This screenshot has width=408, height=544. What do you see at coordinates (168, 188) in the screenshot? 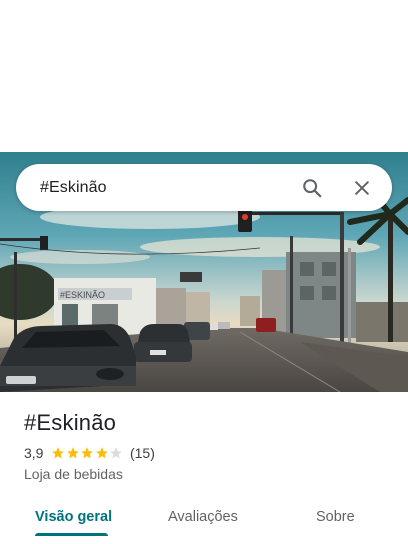
I see `search-input: #Eskinão` at bounding box center [168, 188].